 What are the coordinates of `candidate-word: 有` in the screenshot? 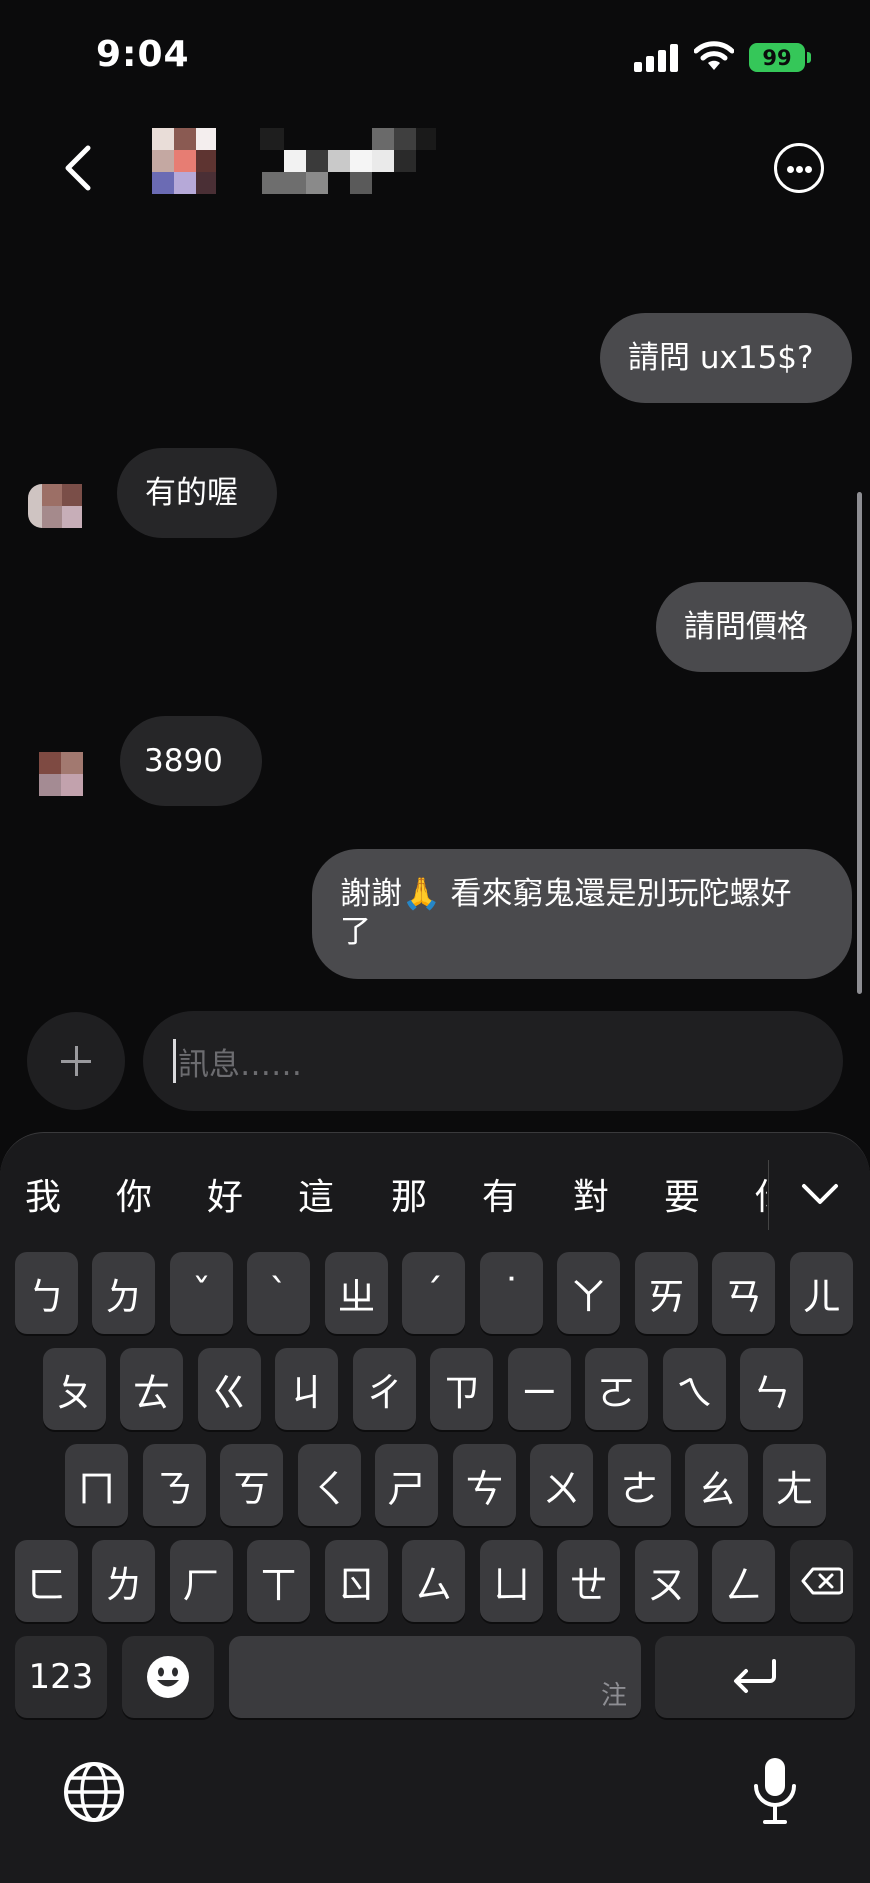 It's located at (500, 1194).